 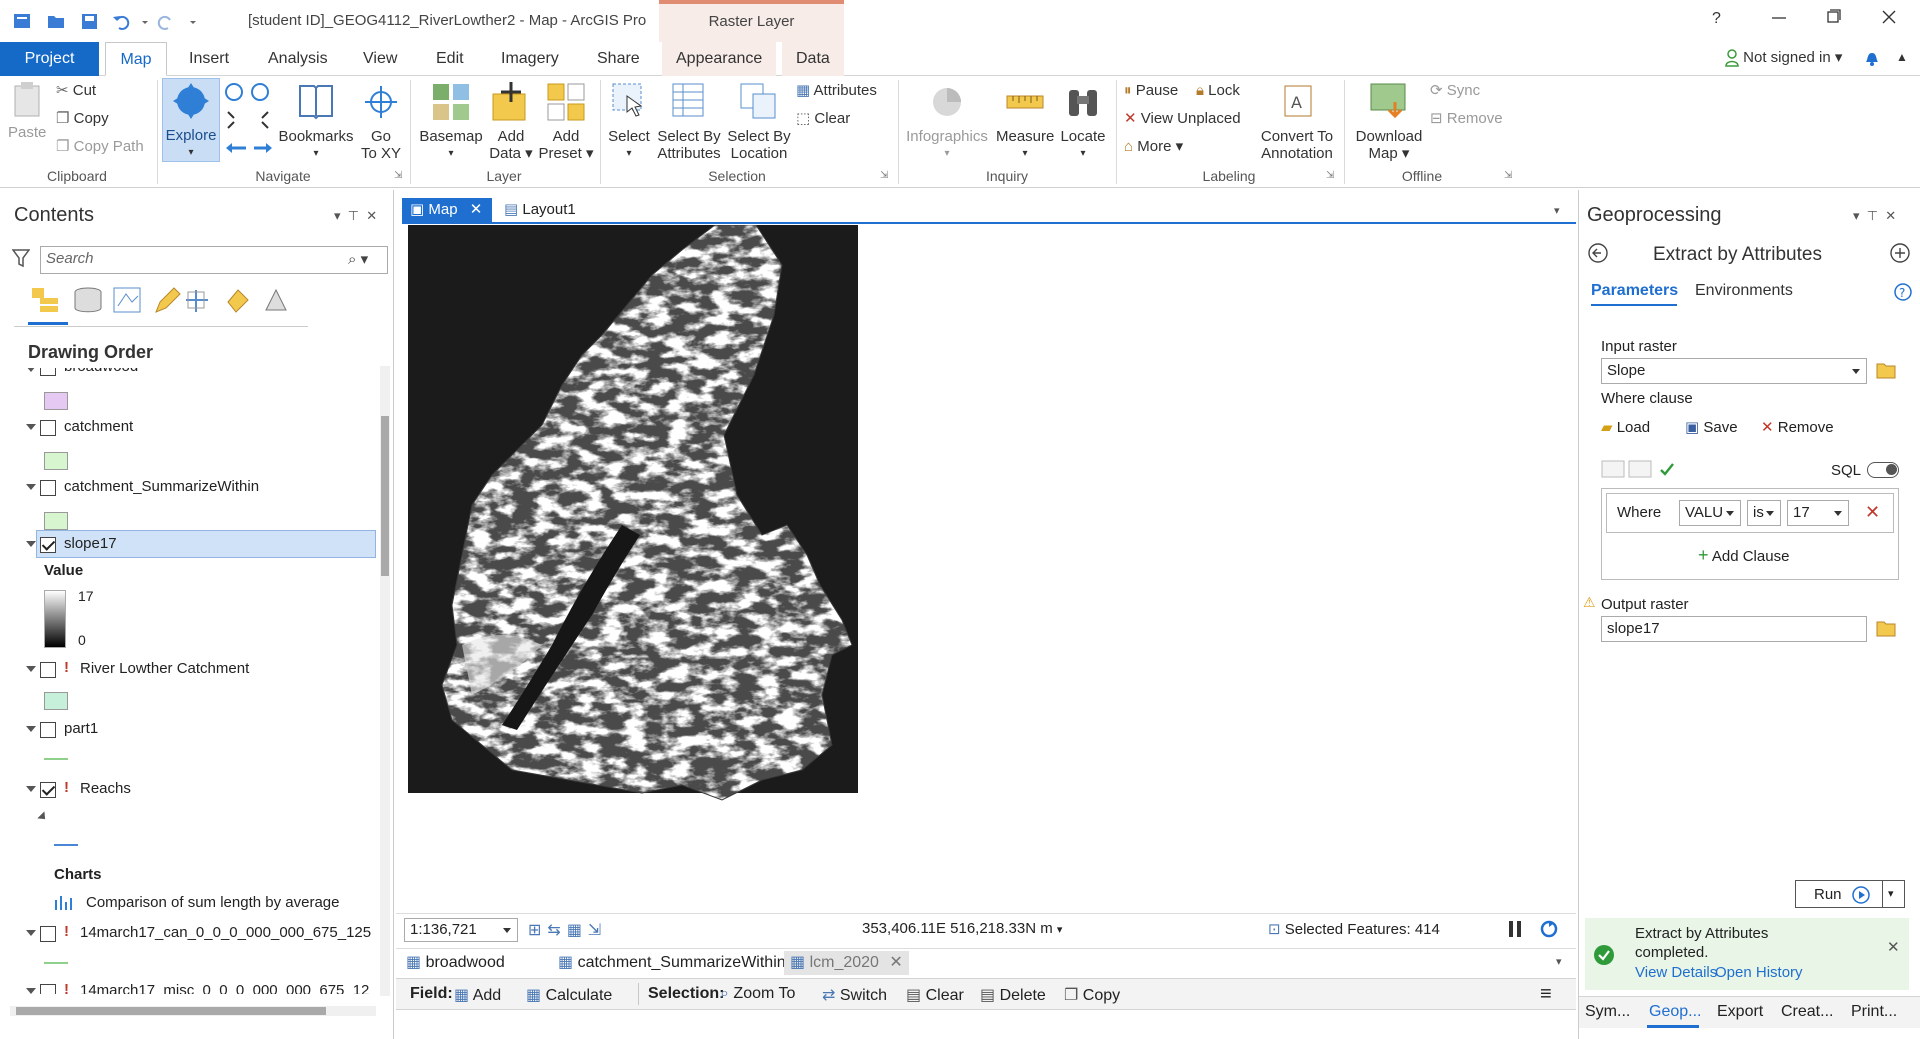 What do you see at coordinates (884, 175) in the screenshot?
I see `selection-launcher-icon: ⇲` at bounding box center [884, 175].